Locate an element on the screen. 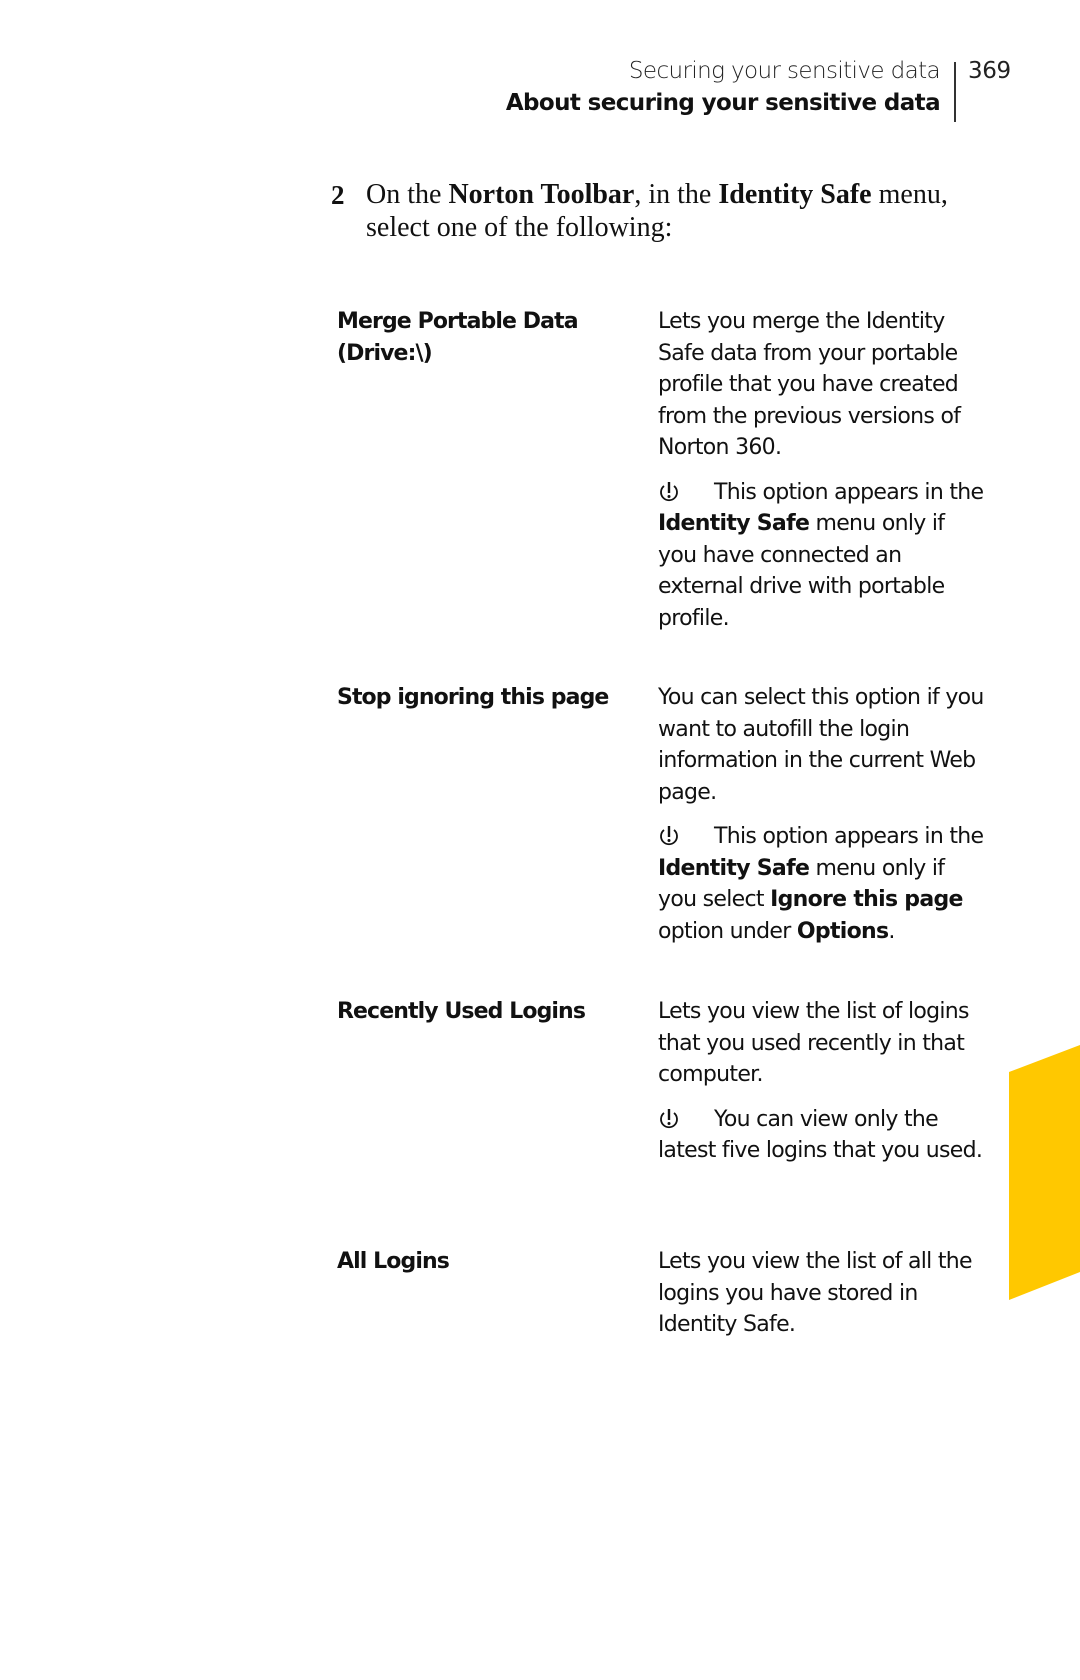  step-number: 2 is located at coordinates (338, 195).